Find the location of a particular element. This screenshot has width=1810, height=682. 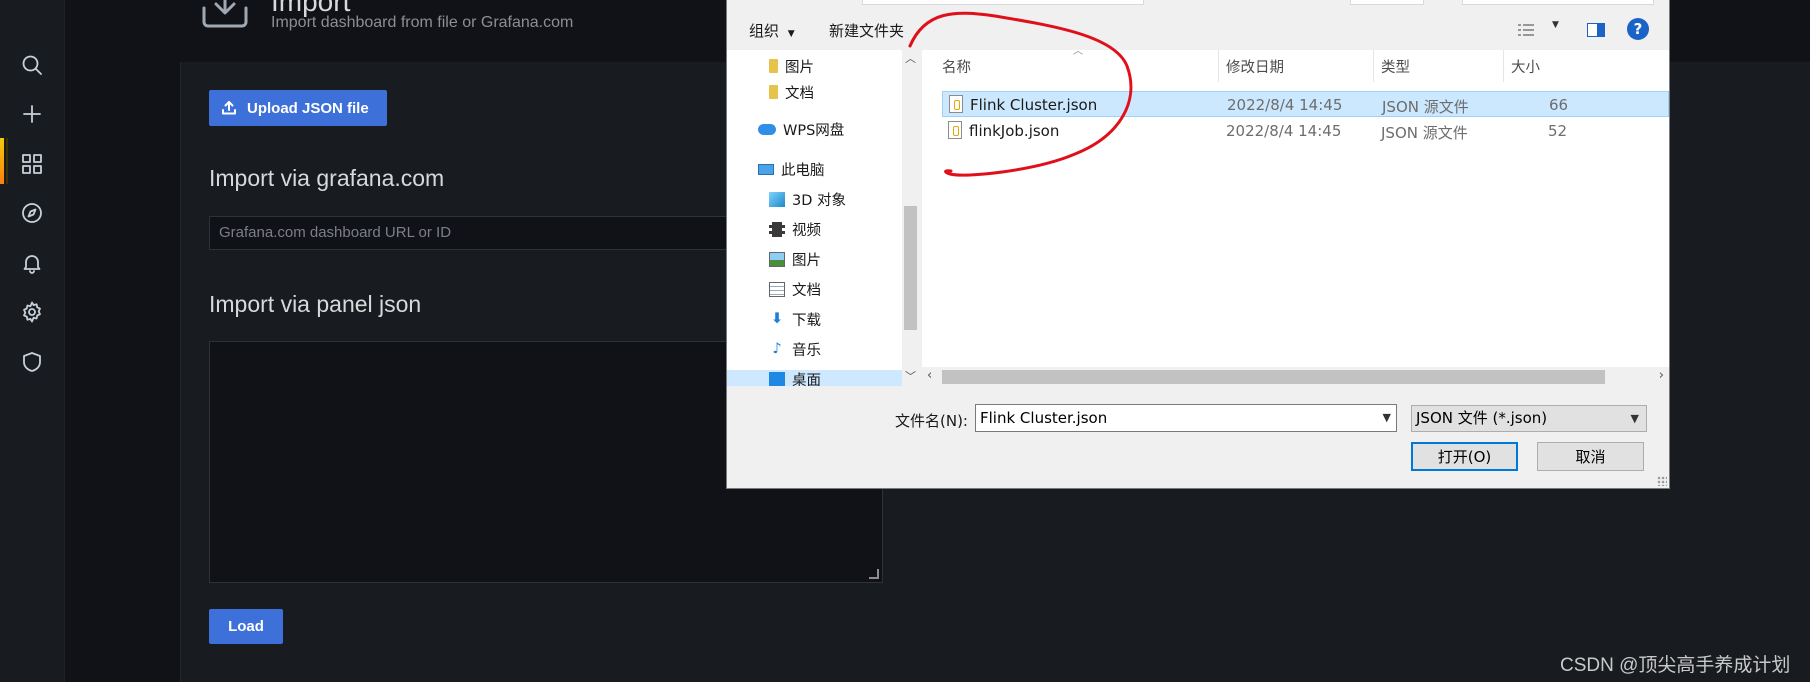

nav-item-pictures-quick: 图片 is located at coordinates (791, 66).